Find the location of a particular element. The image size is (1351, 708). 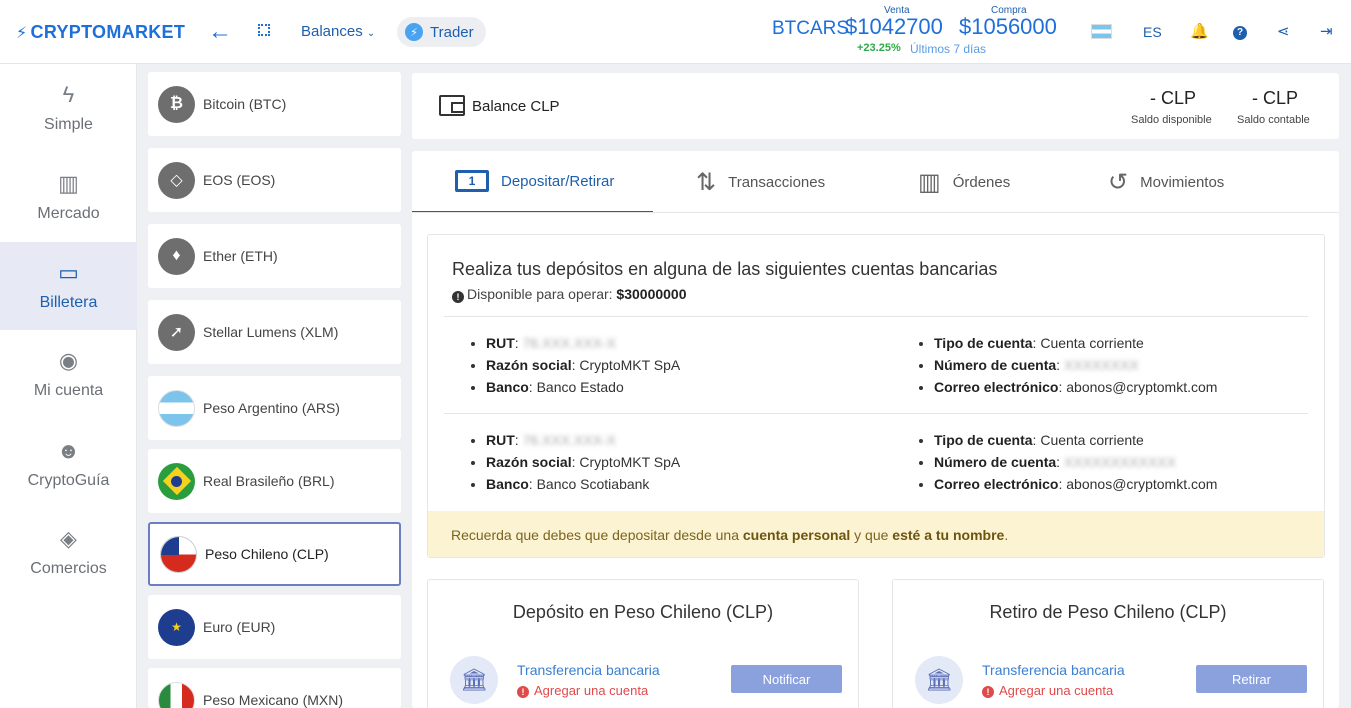

sidebar-item-cryptoguia: ☻ CryptoGuía is located at coordinates (68, 464).